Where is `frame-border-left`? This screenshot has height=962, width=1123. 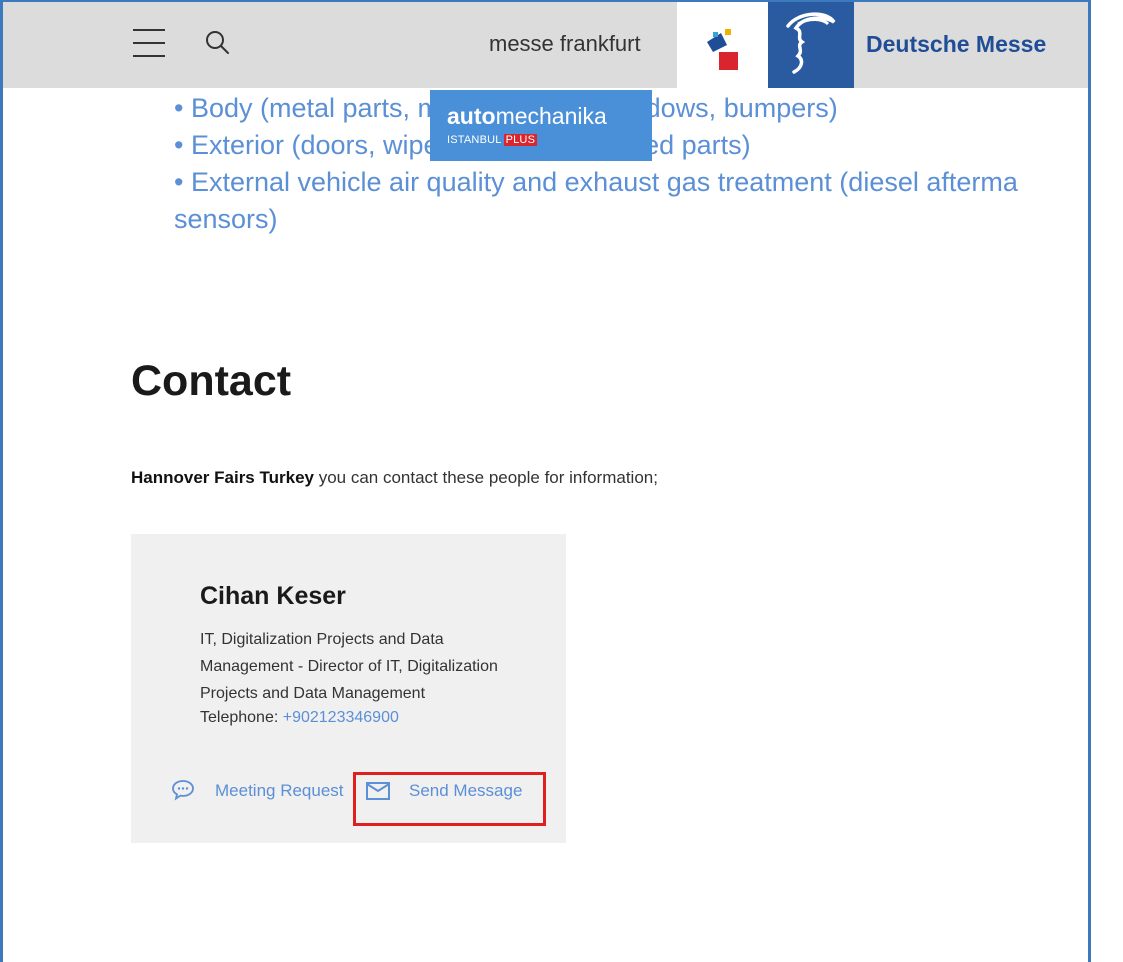
frame-border-left is located at coordinates (1, 481).